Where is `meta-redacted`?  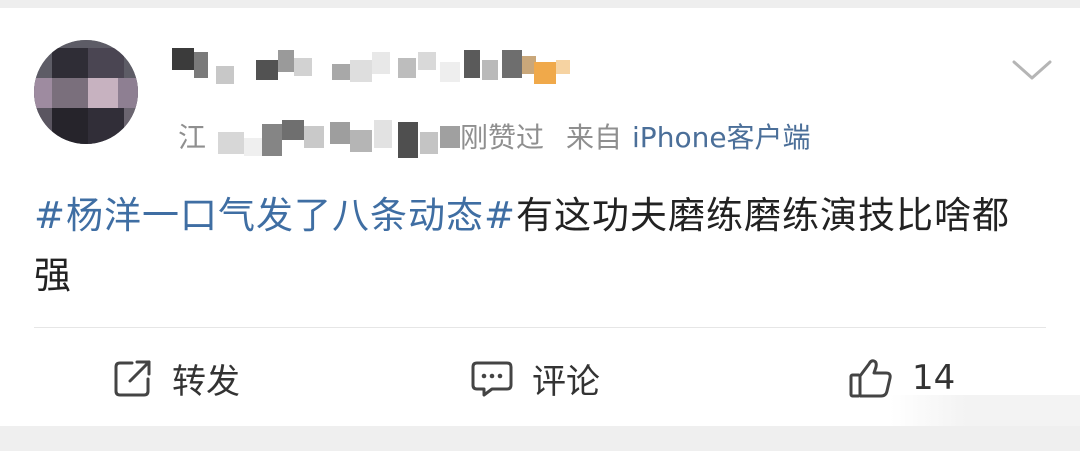
meta-redacted is located at coordinates (339, 138).